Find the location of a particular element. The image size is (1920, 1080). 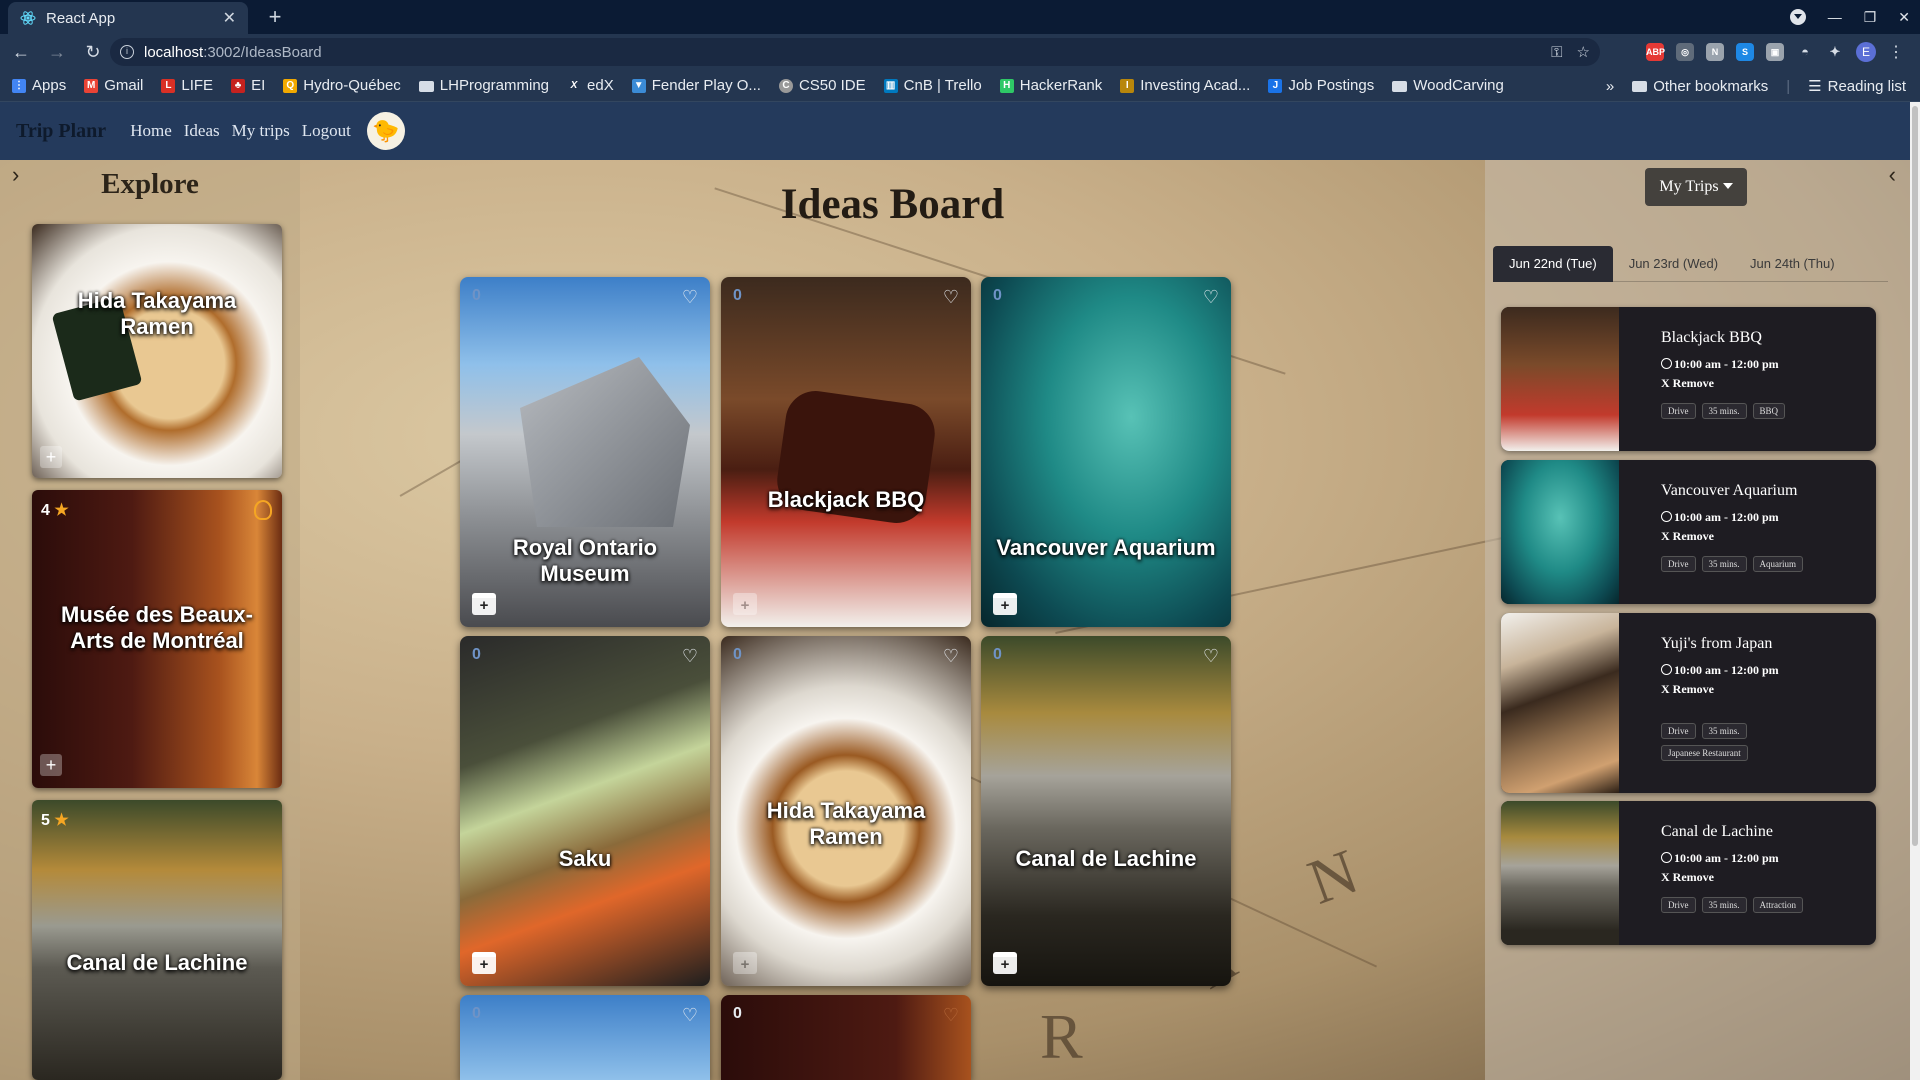

media-control-icon is located at coordinates (1797, 17).